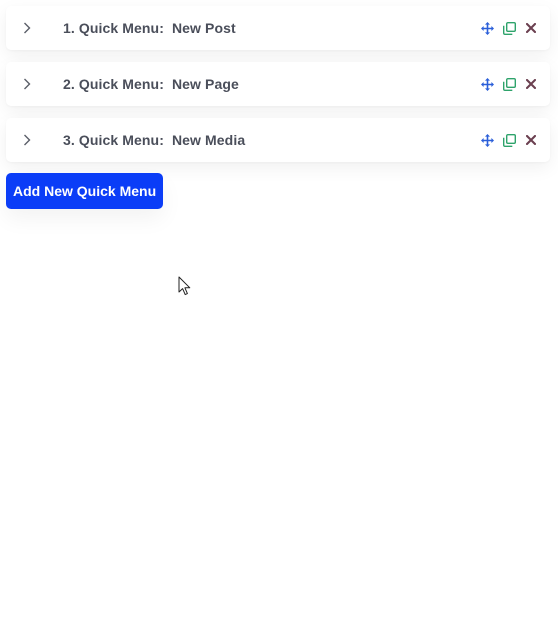 This screenshot has width=558, height=634. I want to click on quick-menu-number: 3., so click(68, 140).